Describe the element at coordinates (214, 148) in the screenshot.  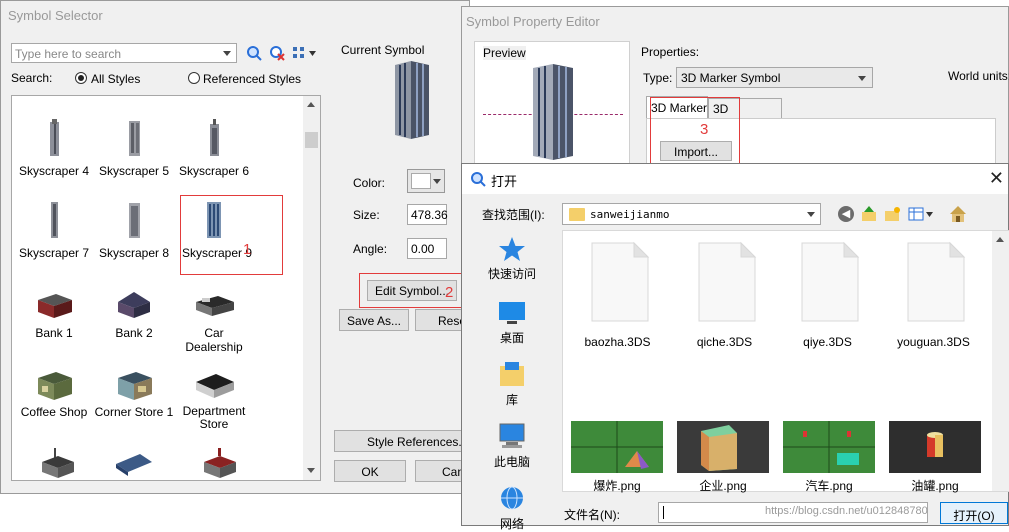
I see `symbol-item: Skyscraper 6` at that location.